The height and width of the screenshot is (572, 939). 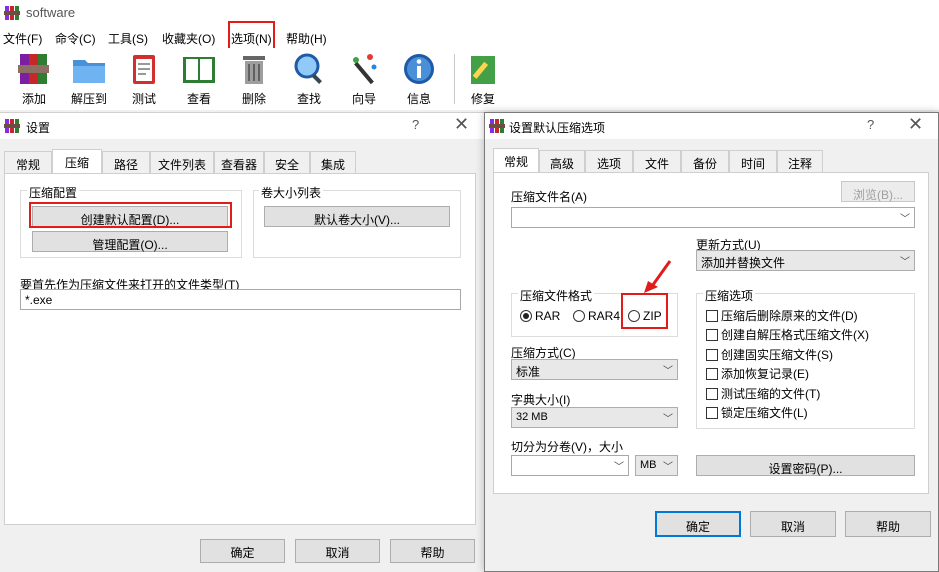 What do you see at coordinates (461, 124) in the screenshot?
I see `settings-close-icon: ✕` at bounding box center [461, 124].